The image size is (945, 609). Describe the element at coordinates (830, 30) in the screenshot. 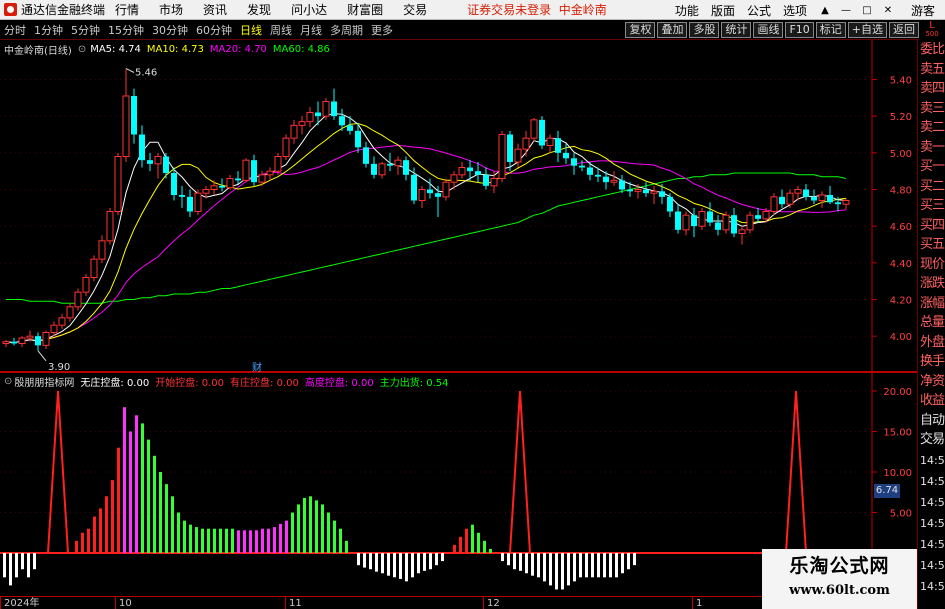

I see `mark-button: 标记` at that location.